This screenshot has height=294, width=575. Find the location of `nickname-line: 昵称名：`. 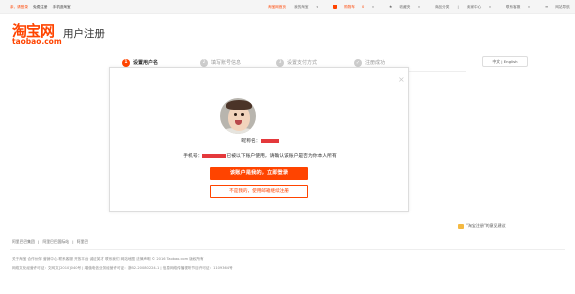

nickname-line: 昵称名： is located at coordinates (260, 141).